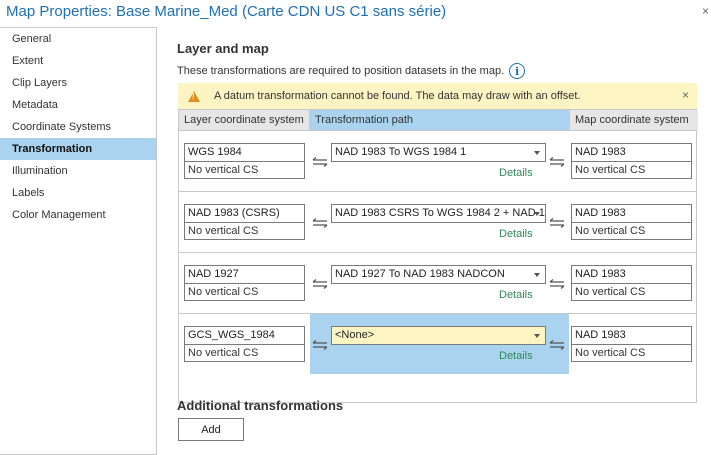 This screenshot has width=711, height=455. Describe the element at coordinates (244, 275) in the screenshot. I see `layer-cs-name: NAD 1927` at that location.